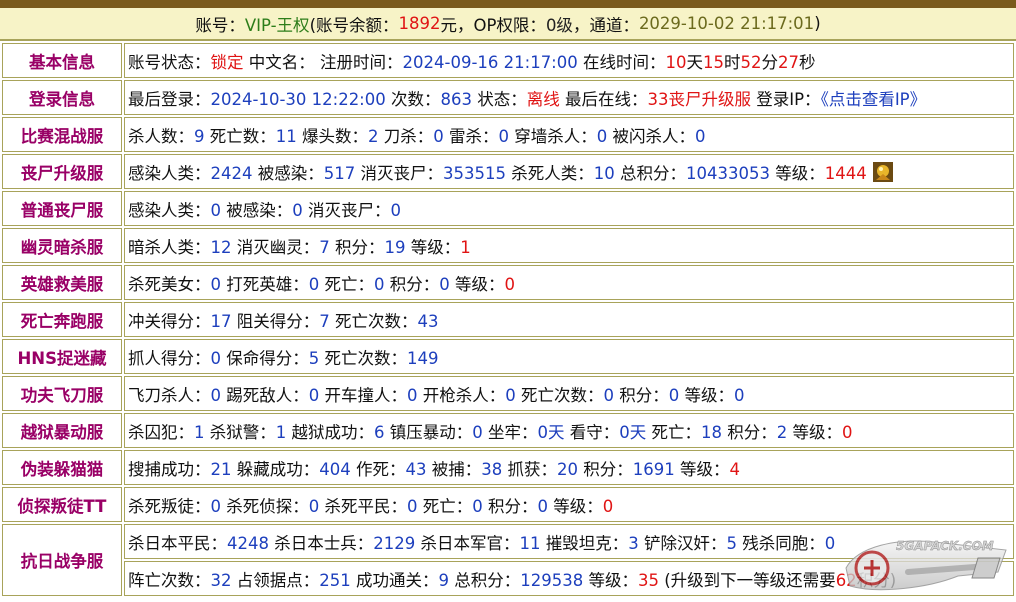  Describe the element at coordinates (275, 247) in the screenshot. I see `field-label: 消灭幽灵：` at that location.